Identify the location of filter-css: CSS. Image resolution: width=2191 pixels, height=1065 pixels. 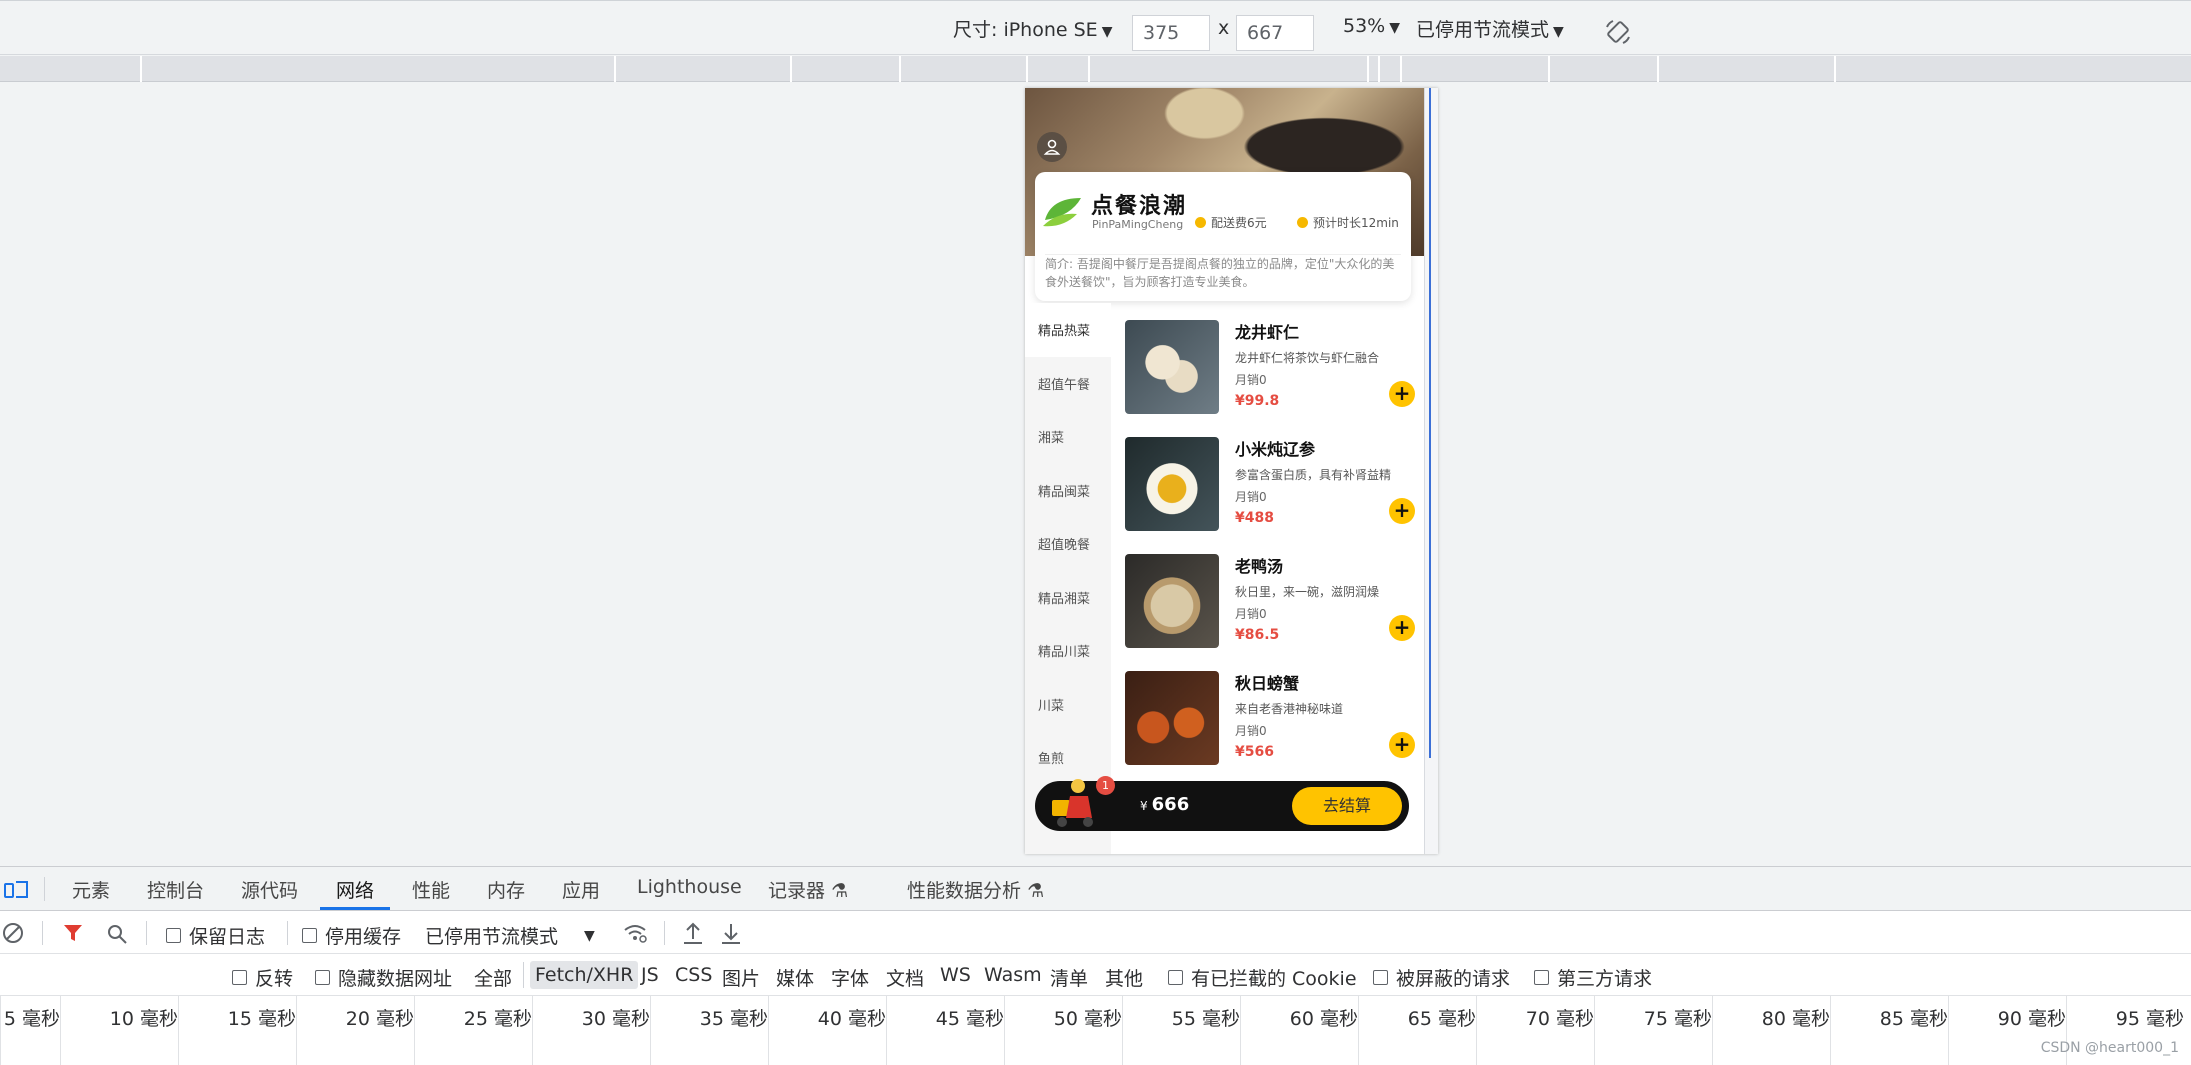
(693, 975).